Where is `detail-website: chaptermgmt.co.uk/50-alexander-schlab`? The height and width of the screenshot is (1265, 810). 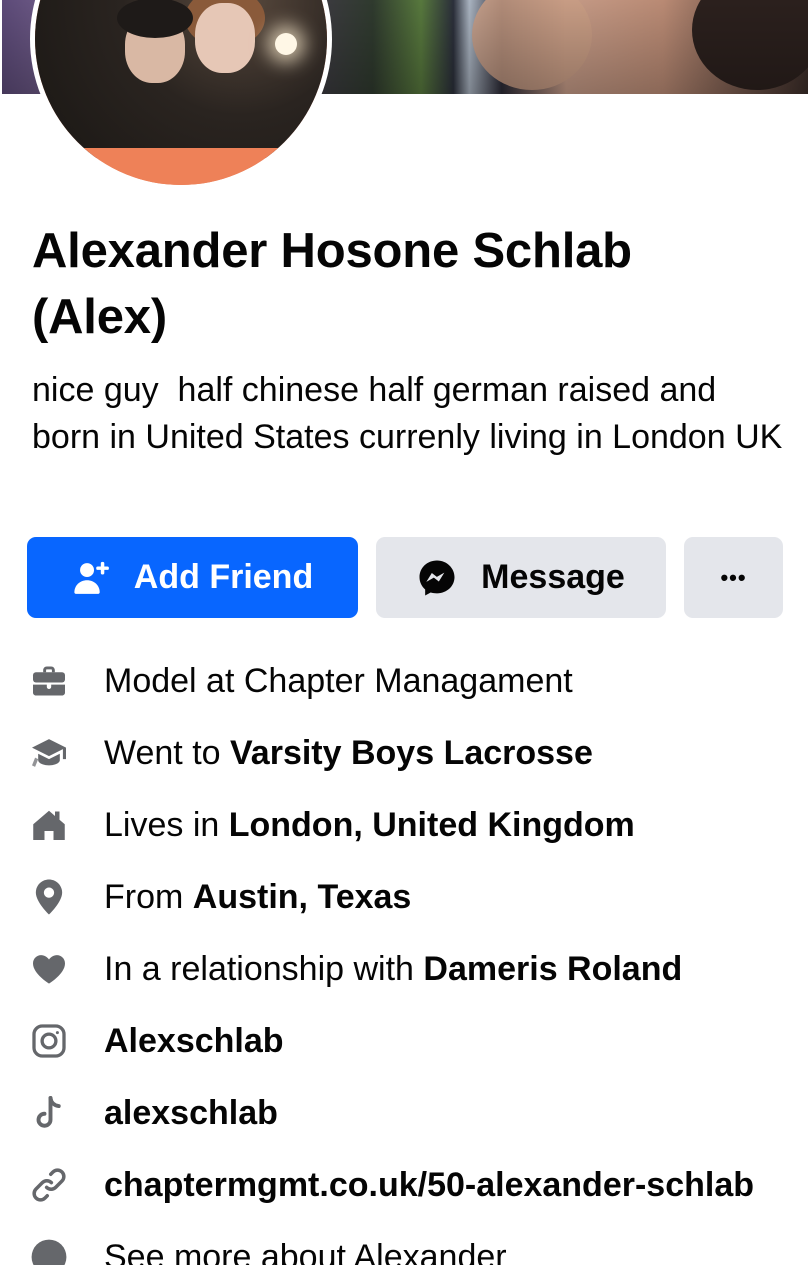 detail-website: chaptermgmt.co.uk/50-alexander-schlab is located at coordinates (405, 1185).